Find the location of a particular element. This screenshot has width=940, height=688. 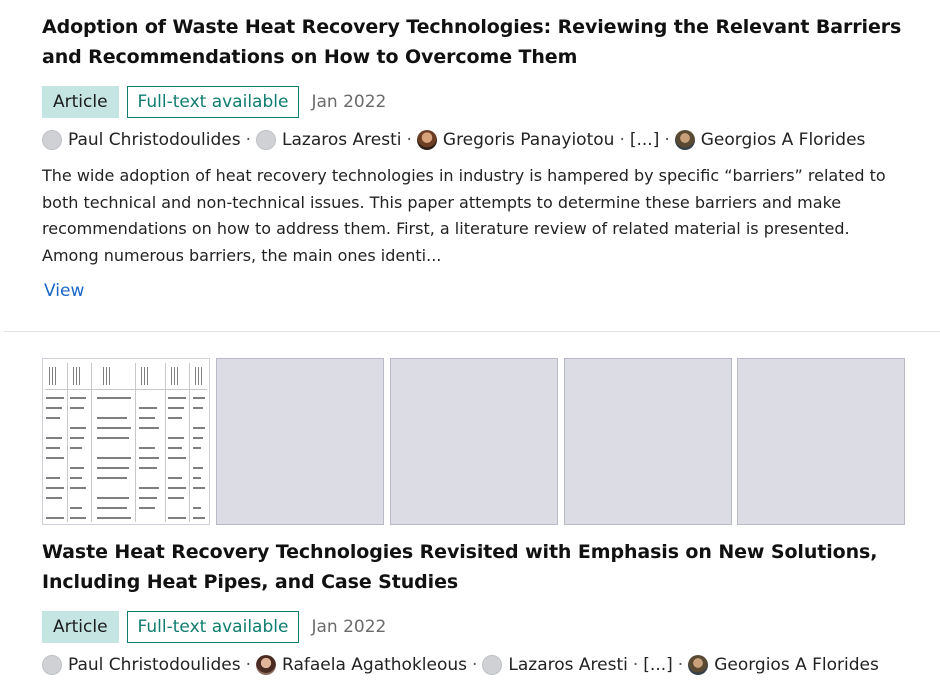

publication-date: Jan 2022 is located at coordinates (349, 627).